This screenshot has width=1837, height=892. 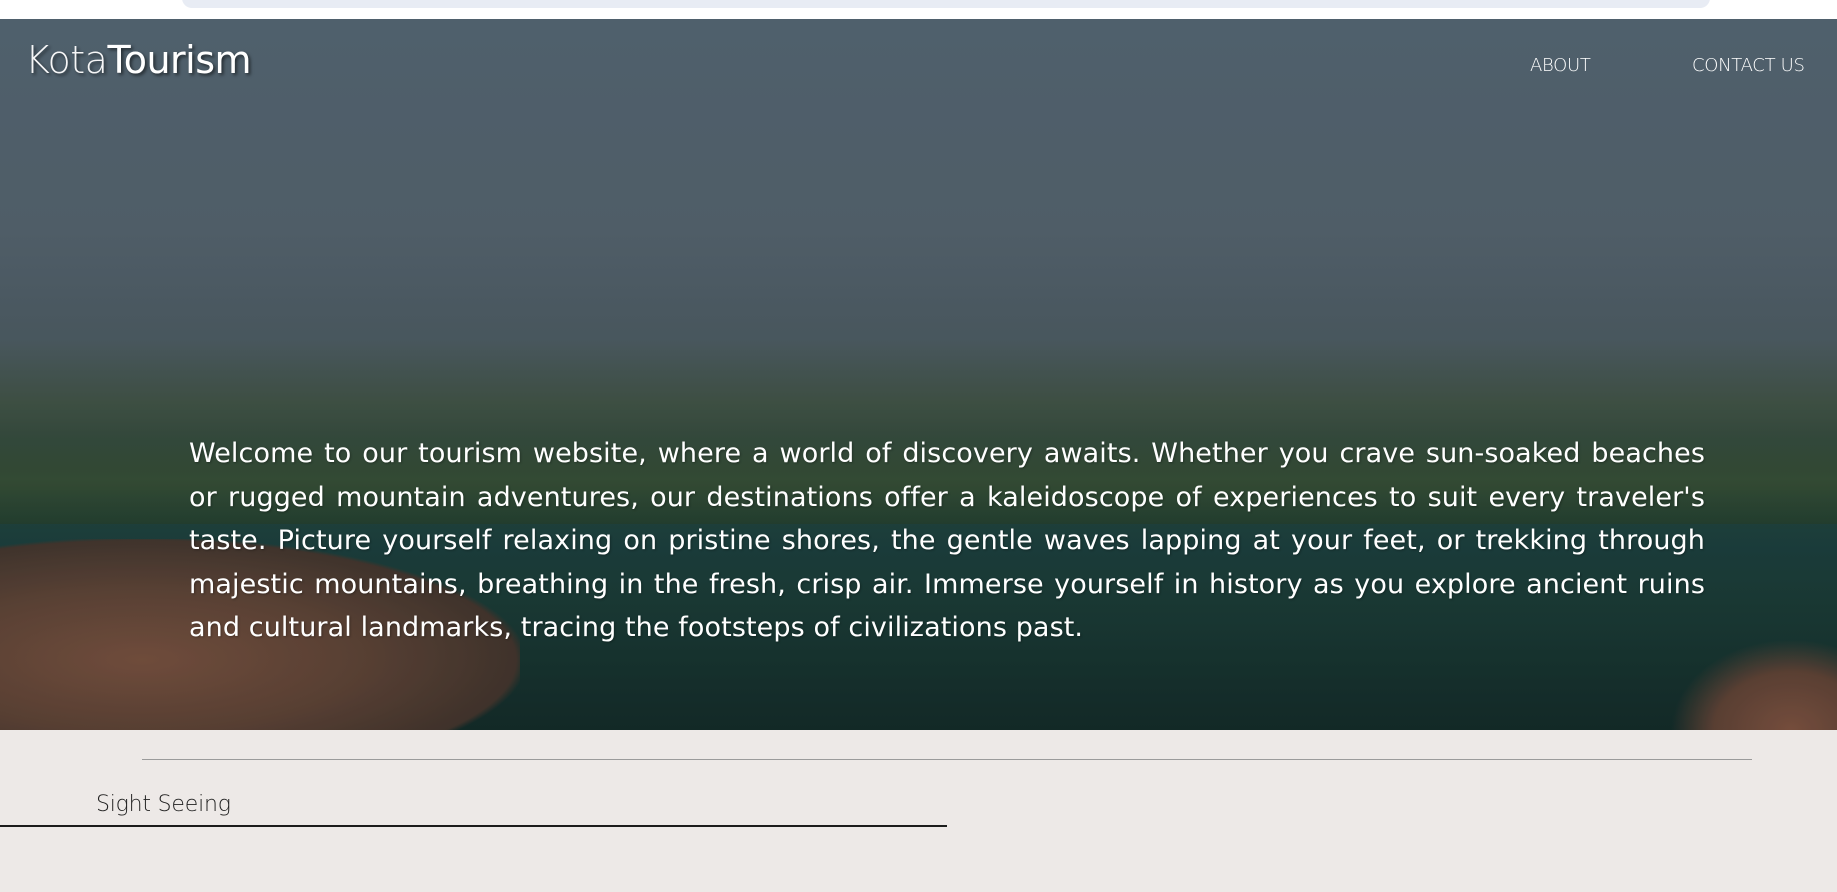 What do you see at coordinates (946, 4) in the screenshot?
I see `top-bar-pill` at bounding box center [946, 4].